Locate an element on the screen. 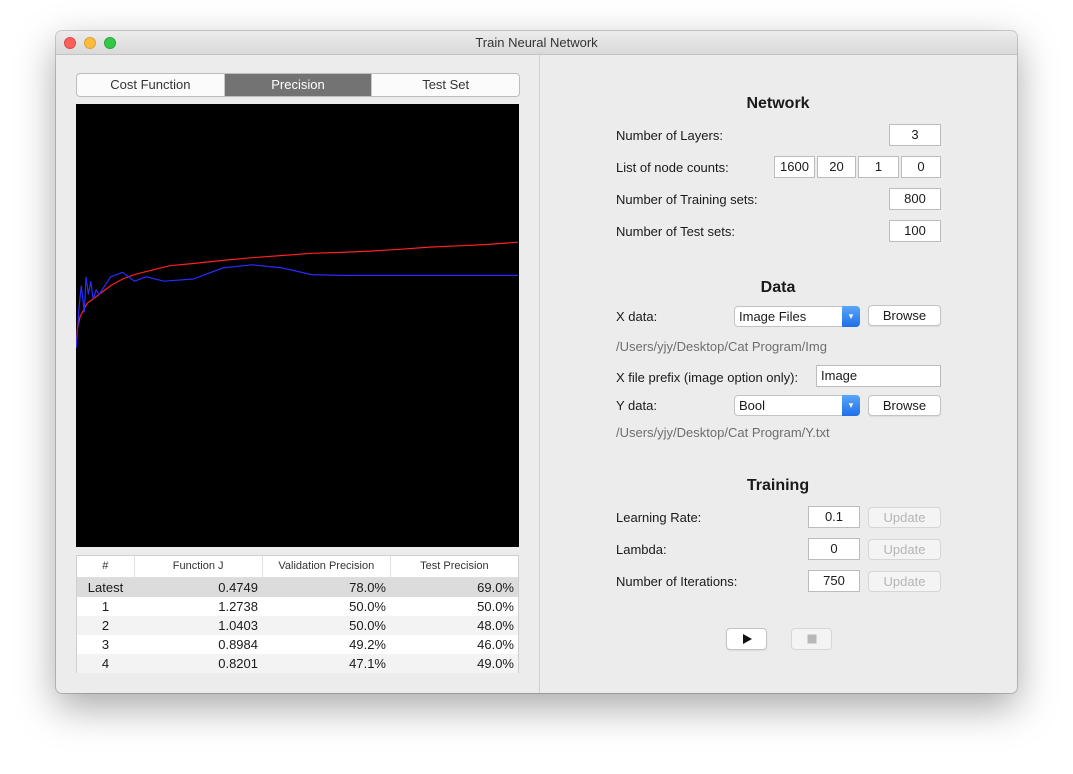 This screenshot has width=1073, height=774. panel-divider is located at coordinates (539, 374).